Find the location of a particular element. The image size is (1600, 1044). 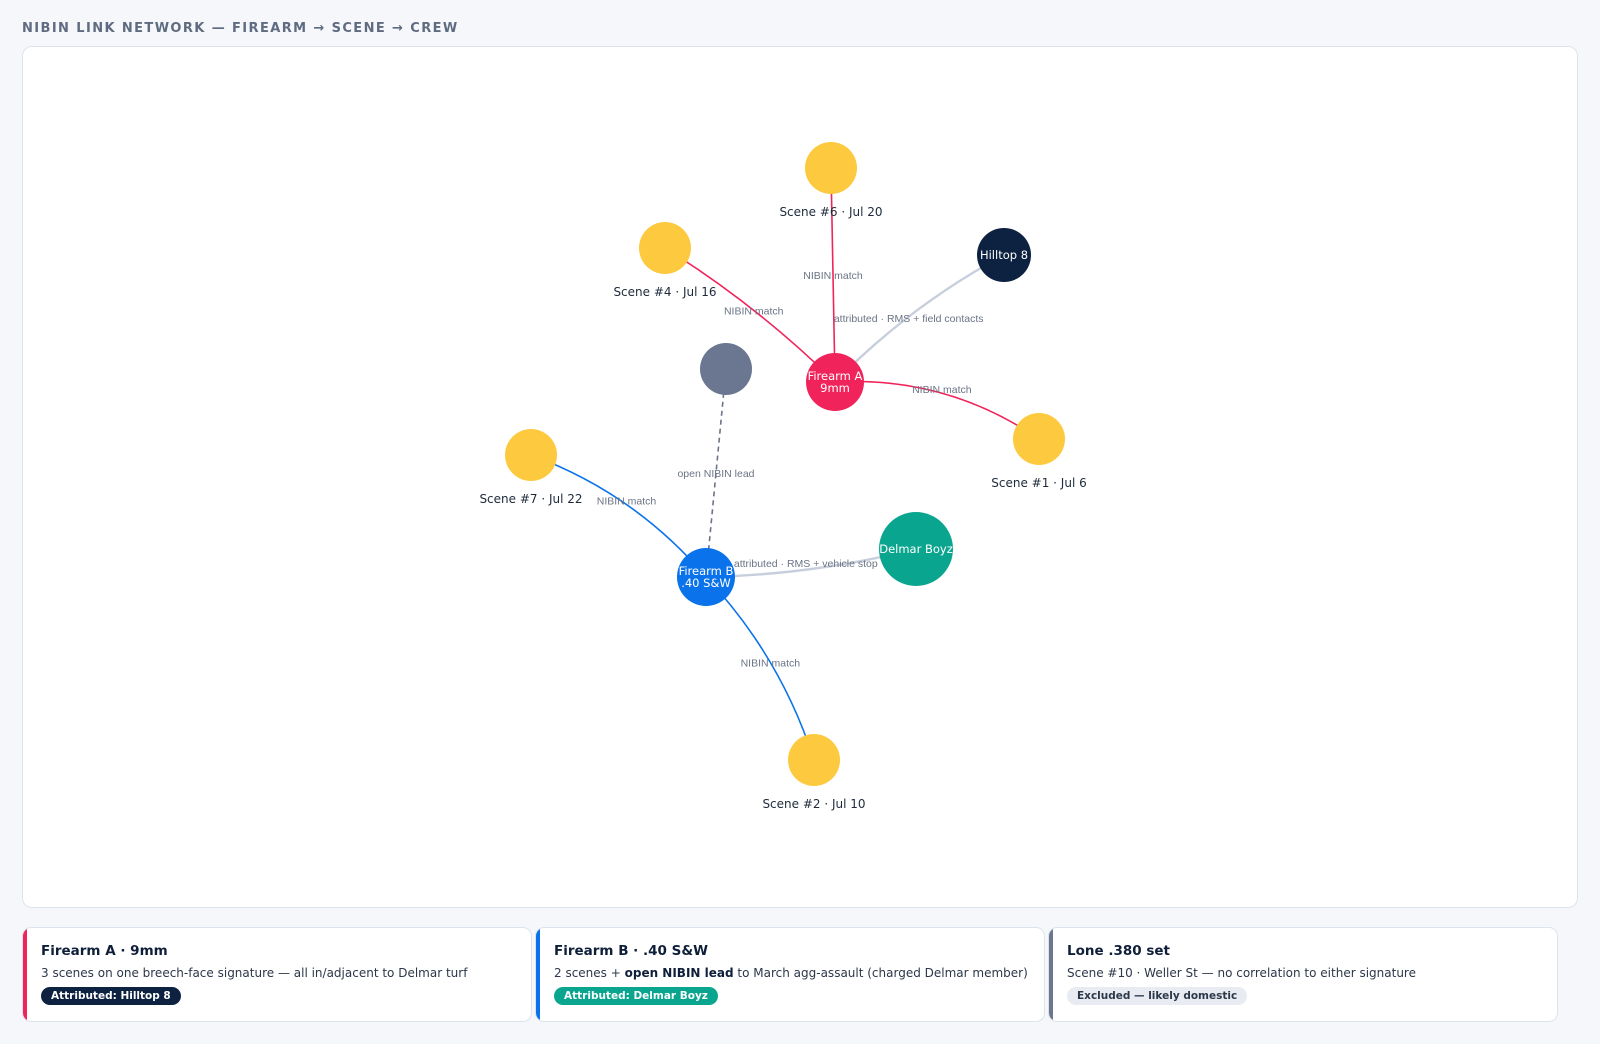

attribution-badge: Attributed: Hilltop 8 is located at coordinates (111, 996).